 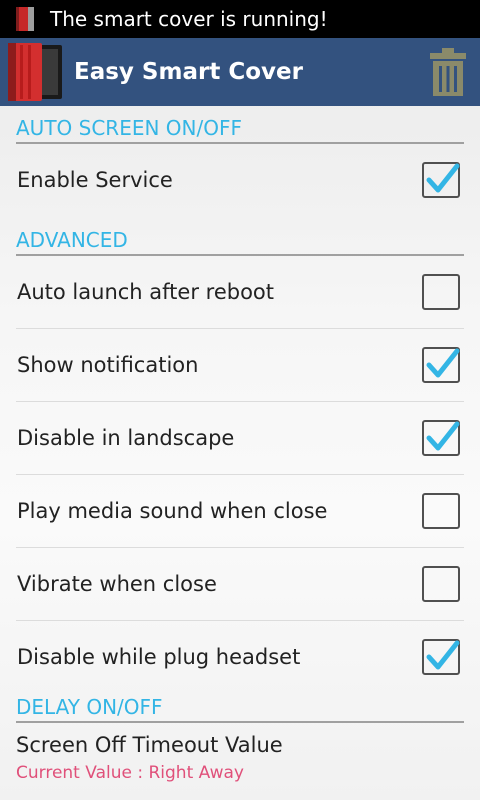 I want to click on preference-row: Play media sound when close, so click(x=240, y=511).